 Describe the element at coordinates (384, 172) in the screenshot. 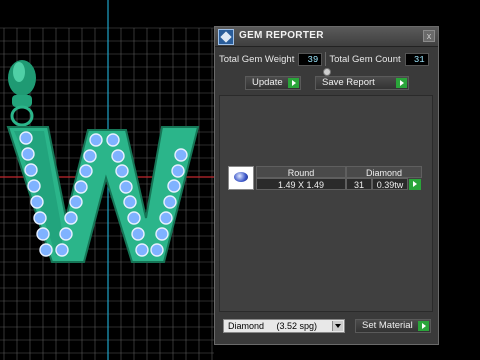

I see `gem-material-header: Diamond` at that location.